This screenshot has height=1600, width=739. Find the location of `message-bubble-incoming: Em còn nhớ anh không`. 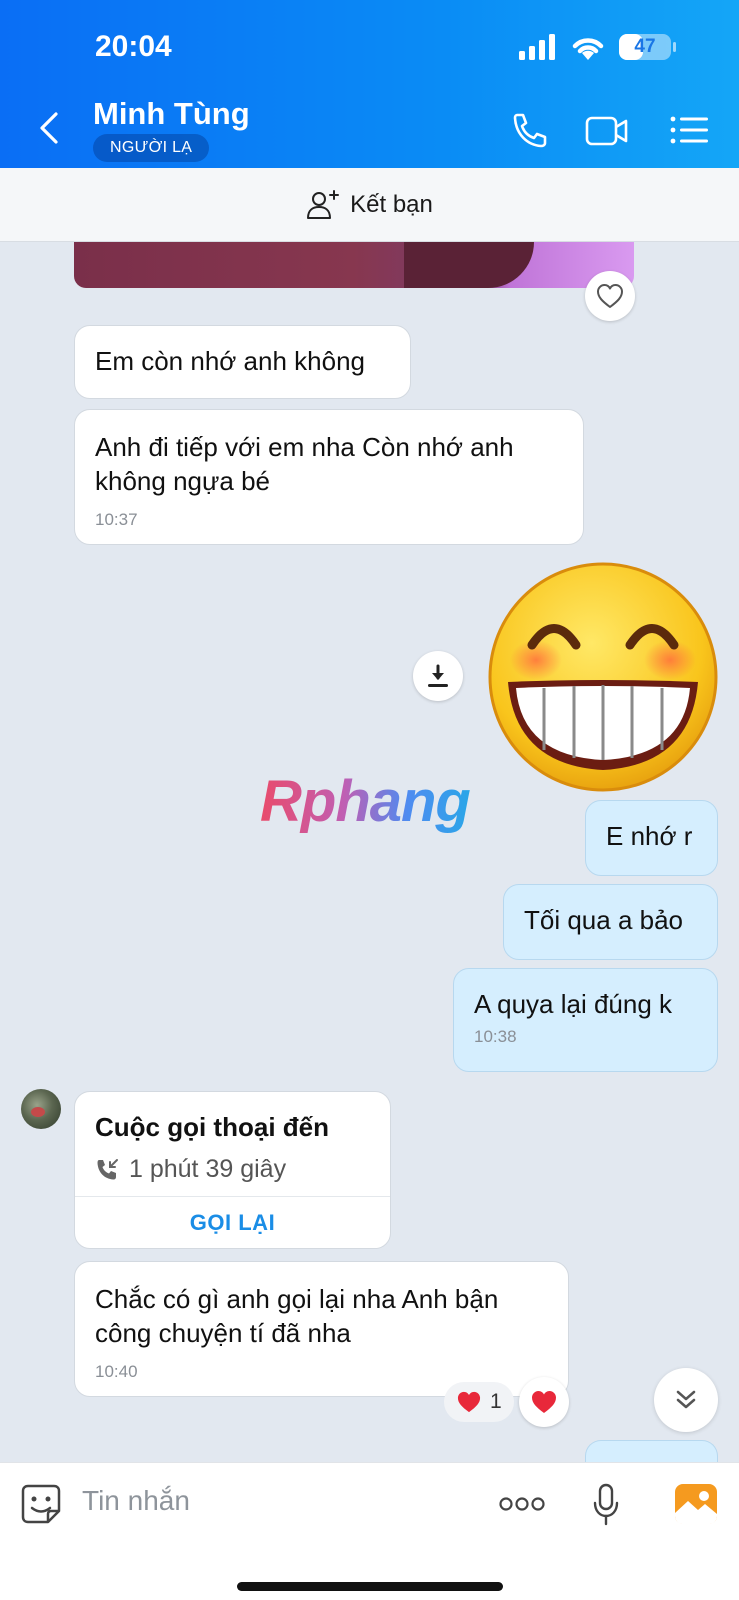

message-bubble-incoming: Em còn nhớ anh không is located at coordinates (242, 362).